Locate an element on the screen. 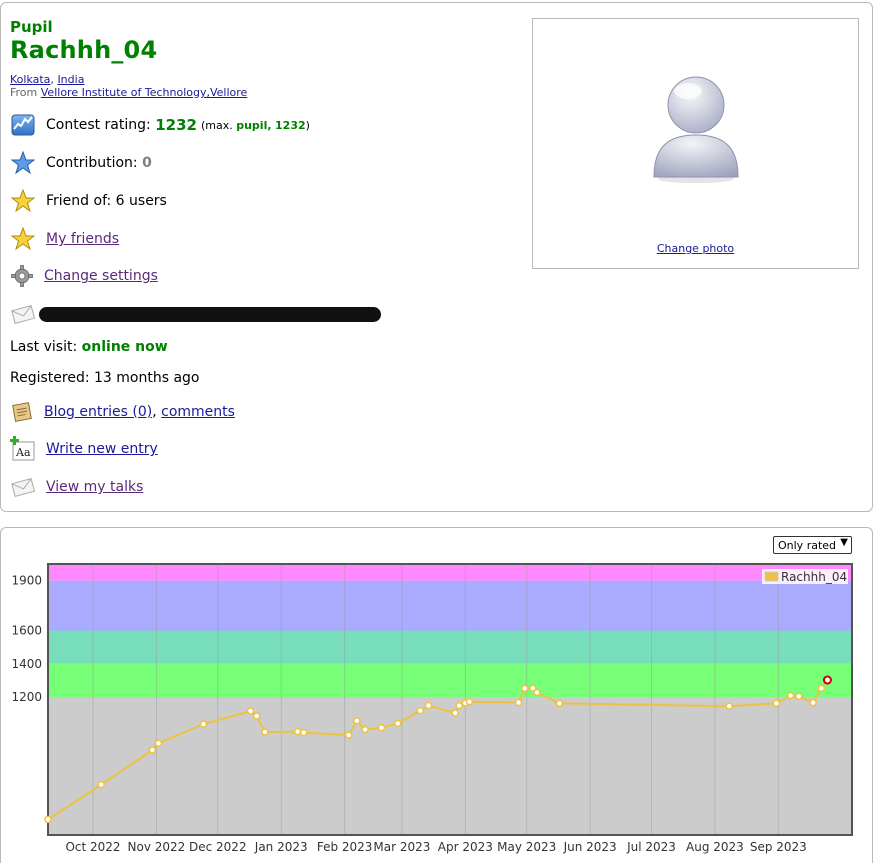 The image size is (880, 864). my-friends-link: My friends is located at coordinates (82, 239).